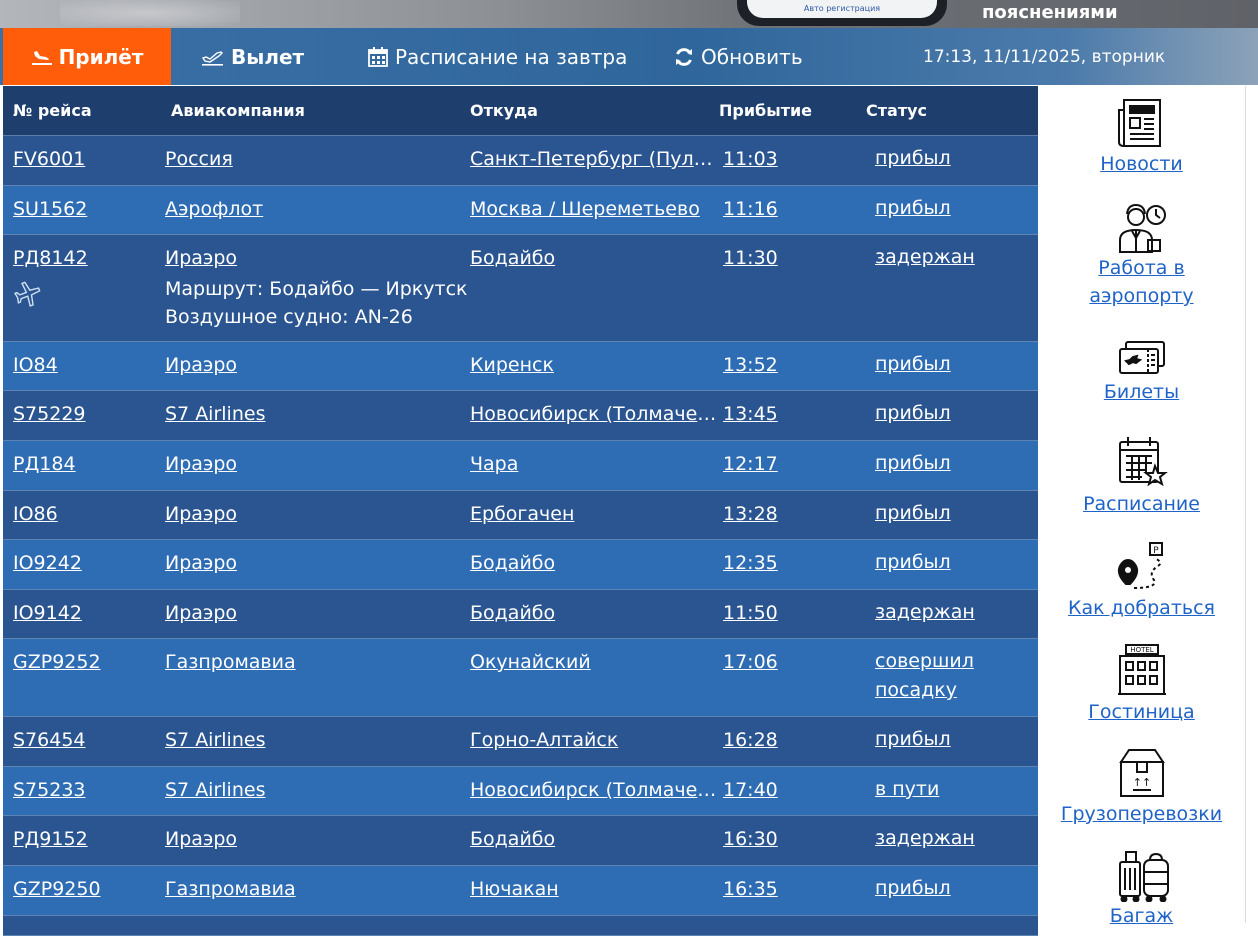 Image resolution: width=1258 pixels, height=936 pixels. Describe the element at coordinates (35, 365) in the screenshot. I see `flight-number-link: IO84` at that location.